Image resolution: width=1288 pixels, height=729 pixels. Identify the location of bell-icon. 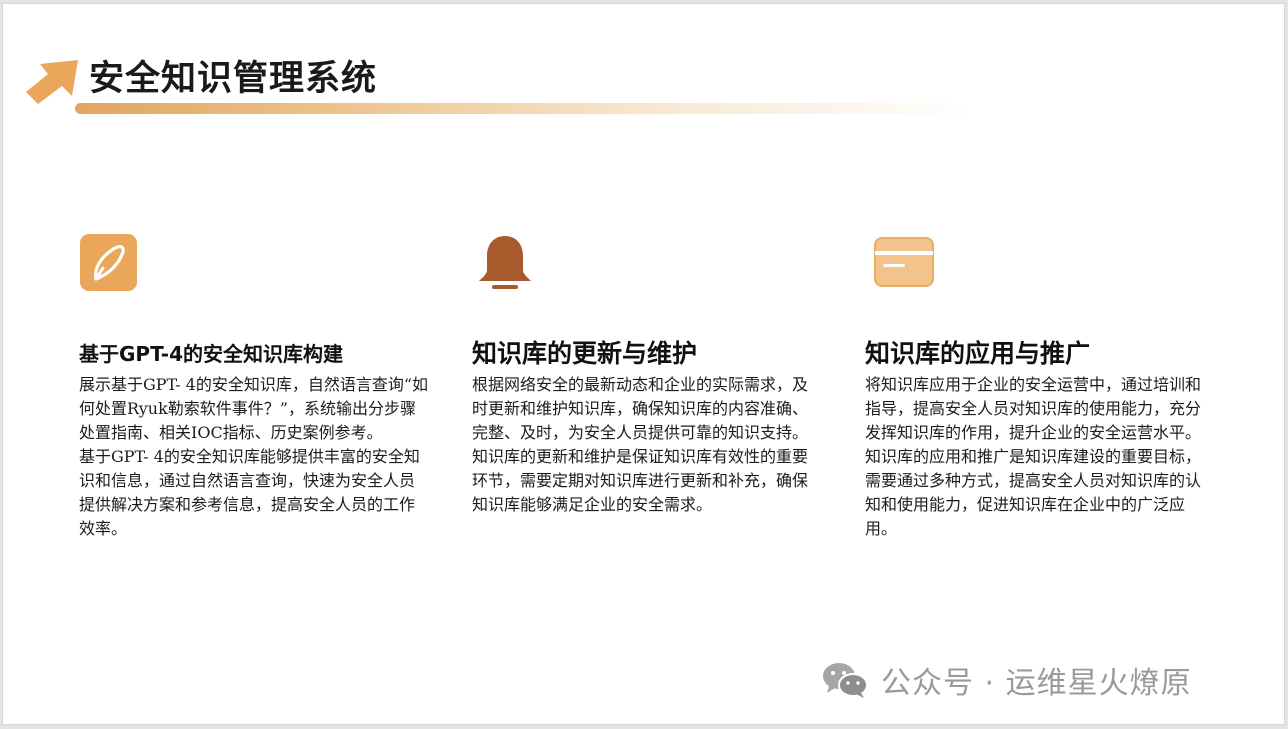
(505, 262).